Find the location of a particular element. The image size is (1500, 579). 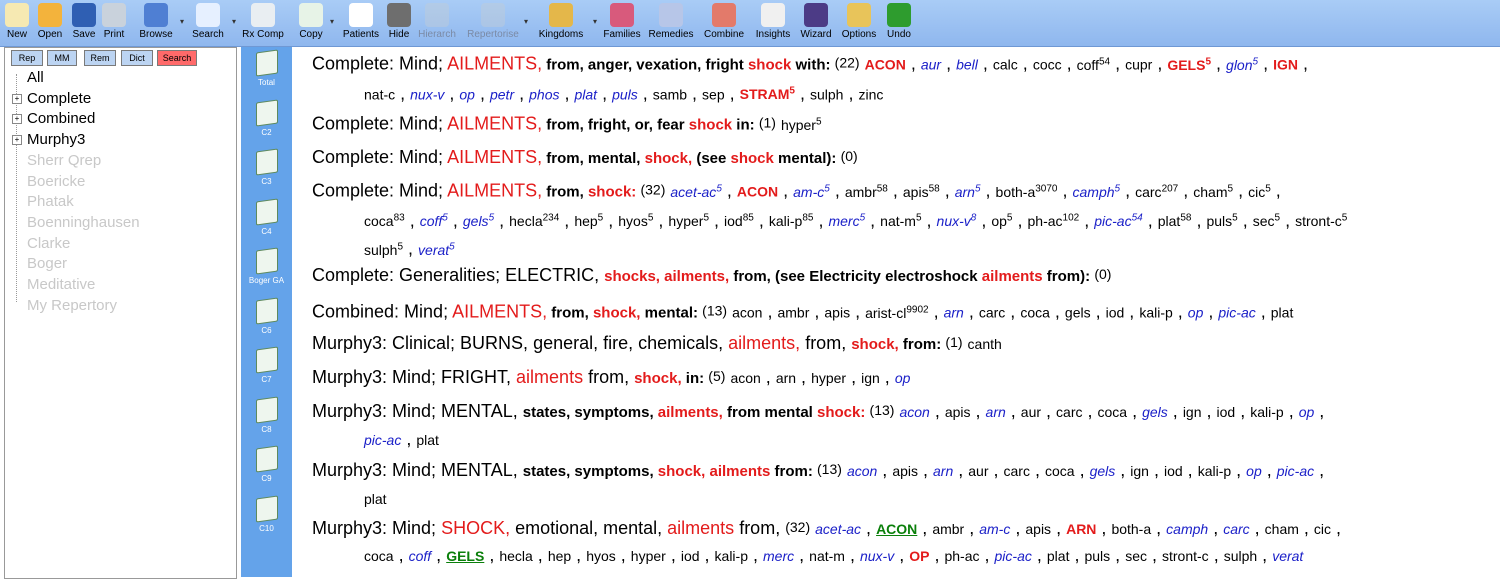

hide-button: Hide is located at coordinates (399, 21).